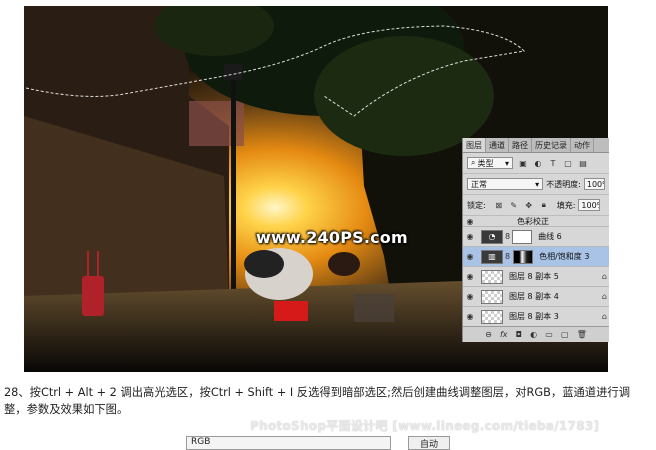 Image resolution: width=656 pixels, height=450 pixels. I want to click on fill-label: 填充:, so click(566, 205).